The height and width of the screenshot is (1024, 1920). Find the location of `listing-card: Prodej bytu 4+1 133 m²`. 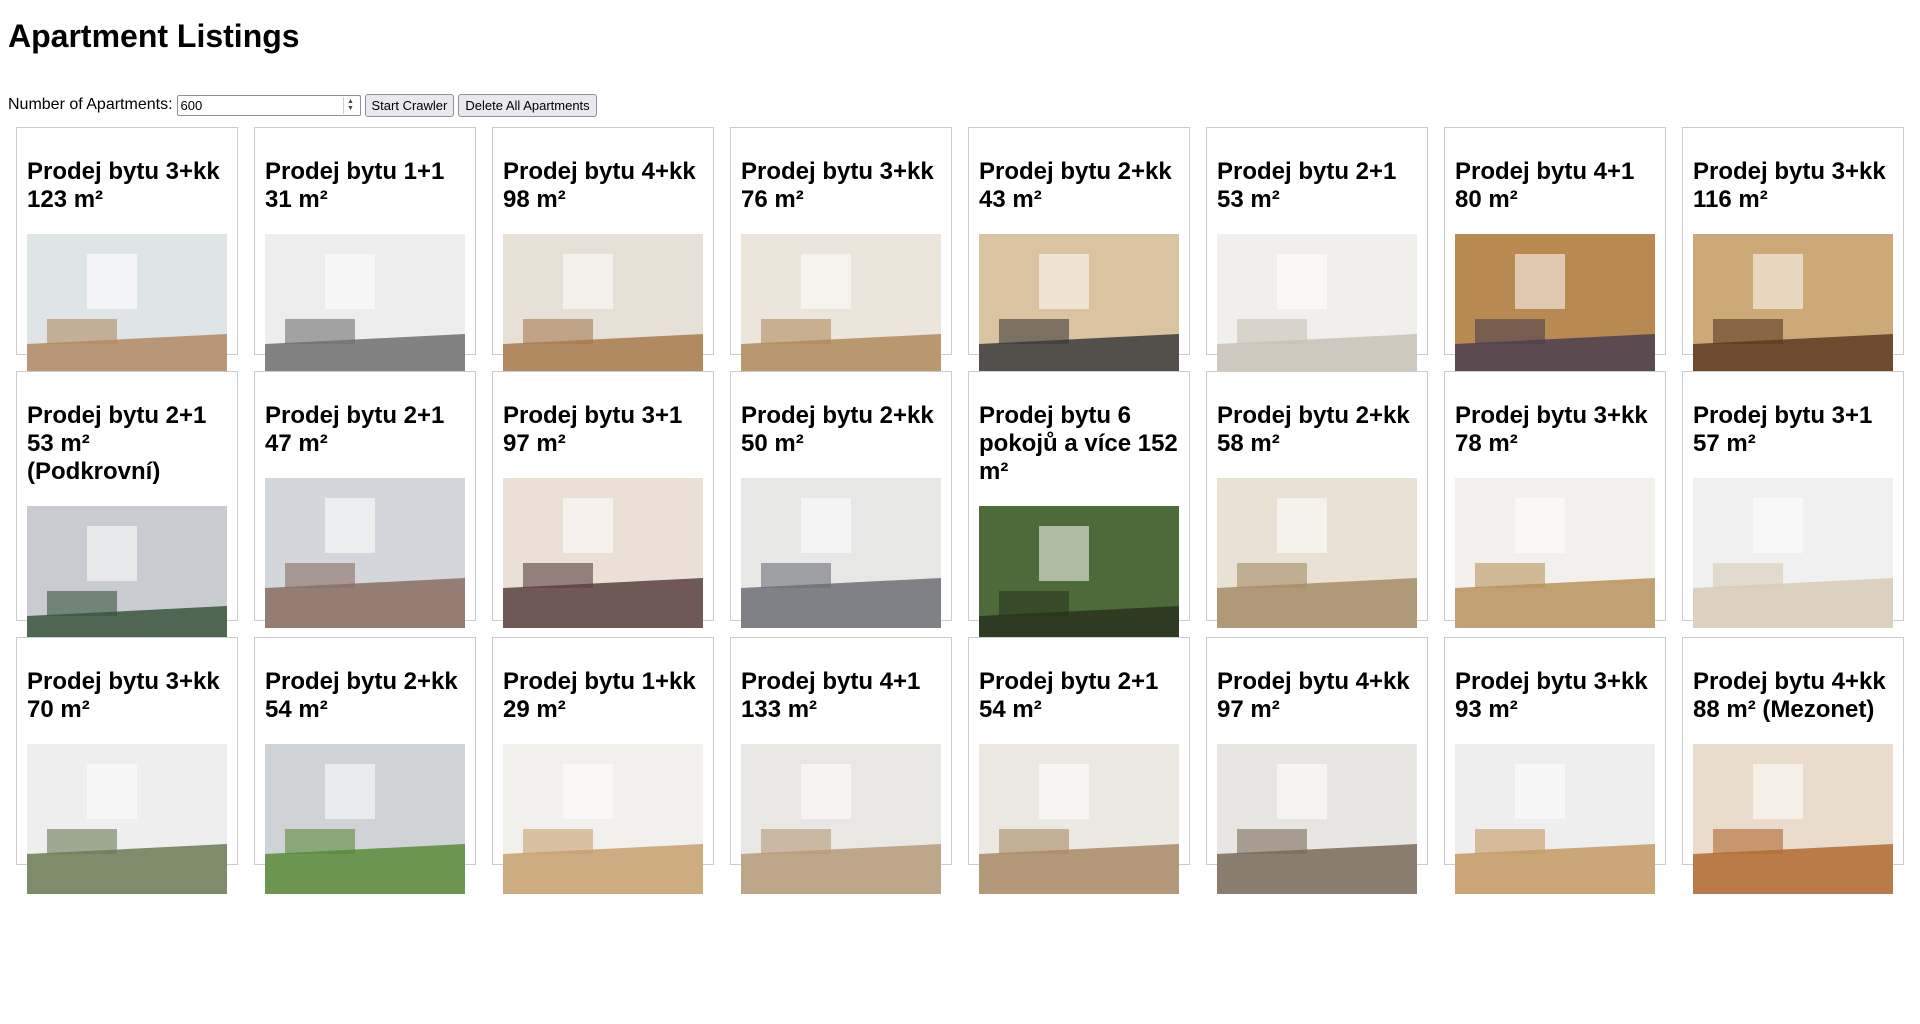

listing-card: Prodej bytu 4+1 133 m² is located at coordinates (841, 765).